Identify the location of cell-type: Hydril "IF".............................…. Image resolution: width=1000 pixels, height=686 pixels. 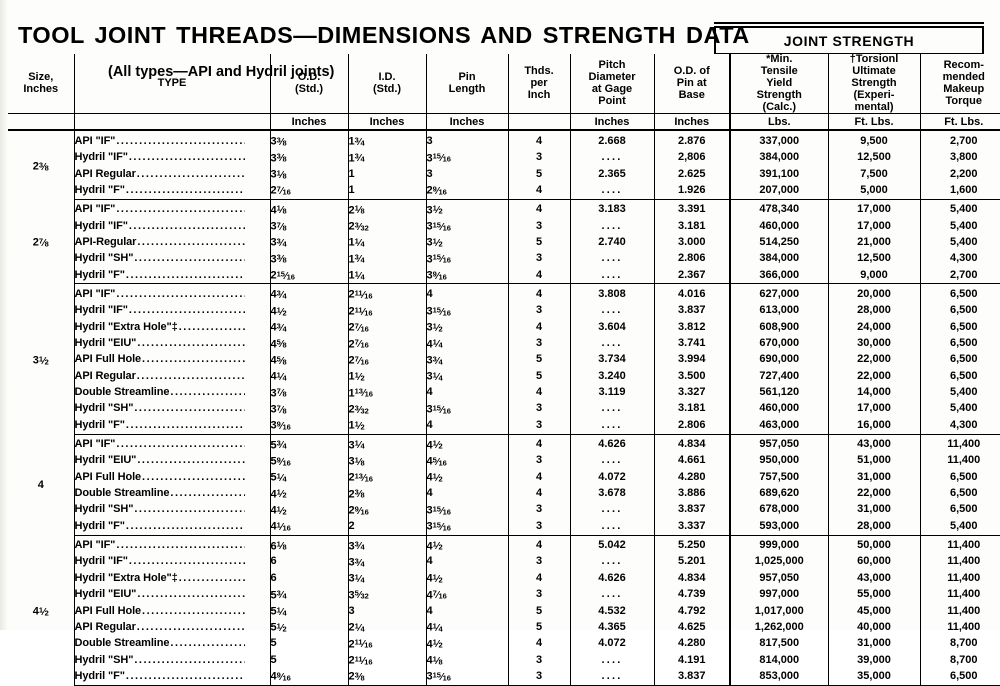
(172, 311).